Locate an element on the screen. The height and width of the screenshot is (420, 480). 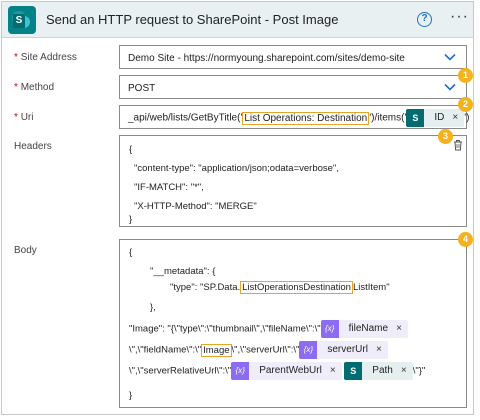
method-label: * Method is located at coordinates (34, 87).